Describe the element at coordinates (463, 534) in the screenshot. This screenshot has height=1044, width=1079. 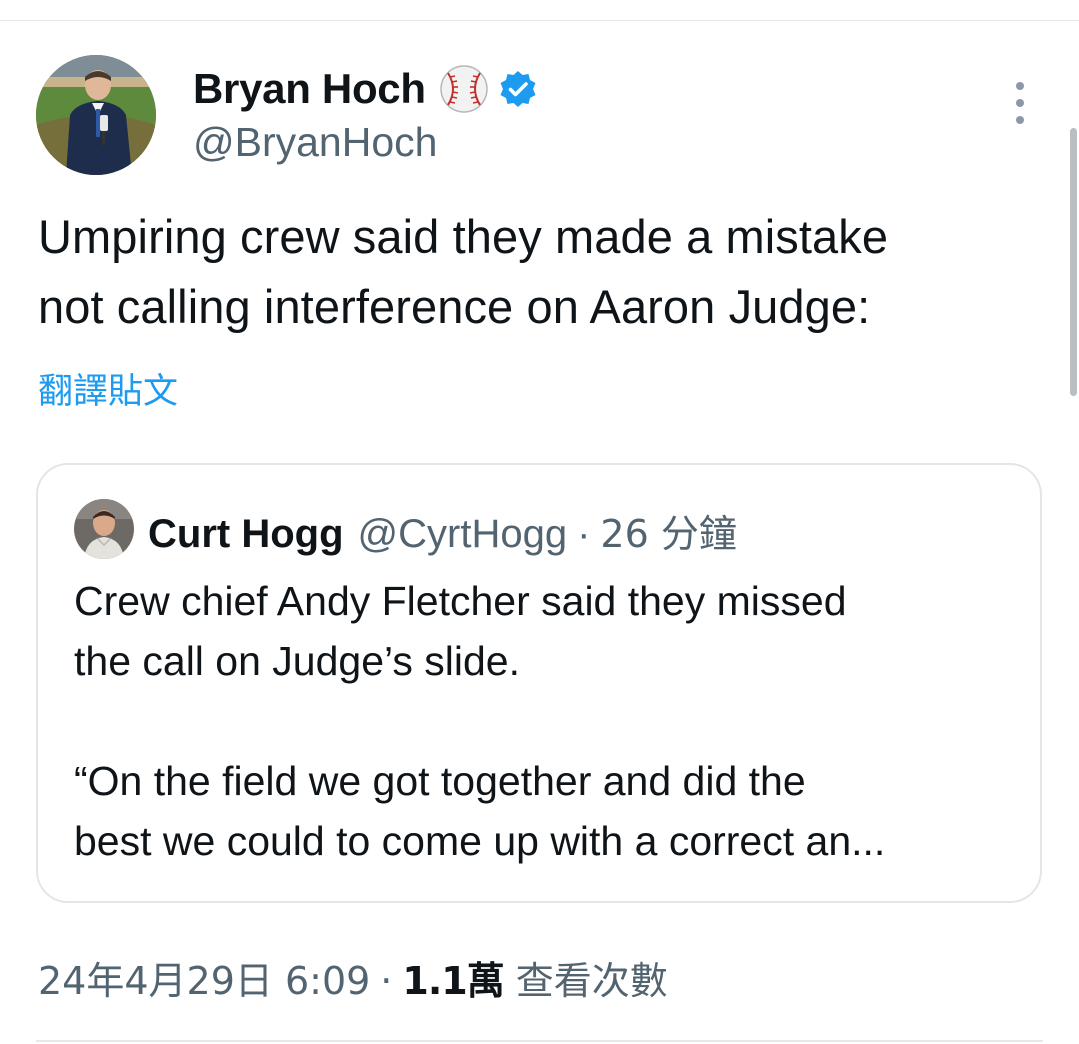
I see `quote-handle: @CyrtHogg` at that location.